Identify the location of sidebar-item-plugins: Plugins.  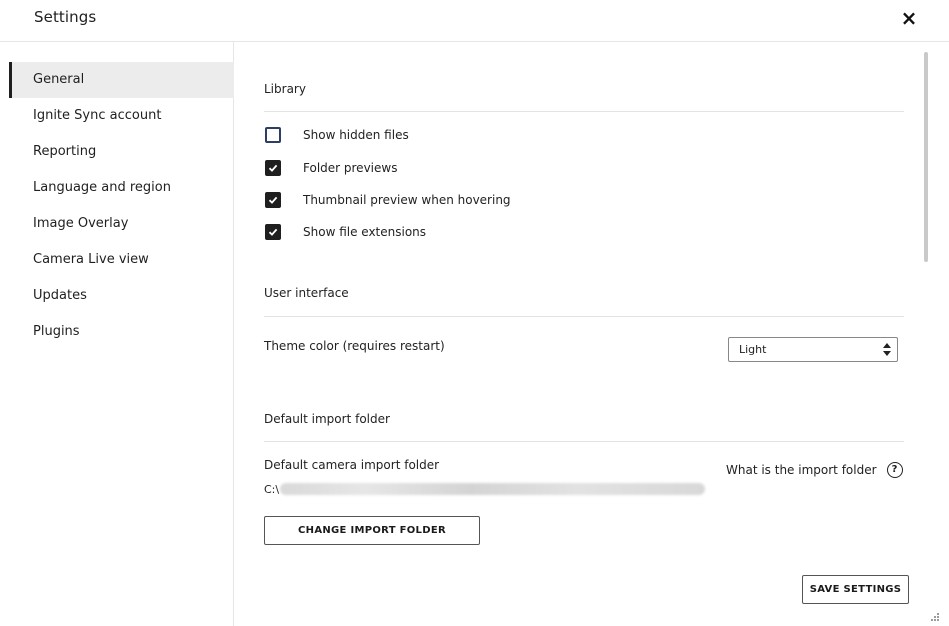
(121, 332).